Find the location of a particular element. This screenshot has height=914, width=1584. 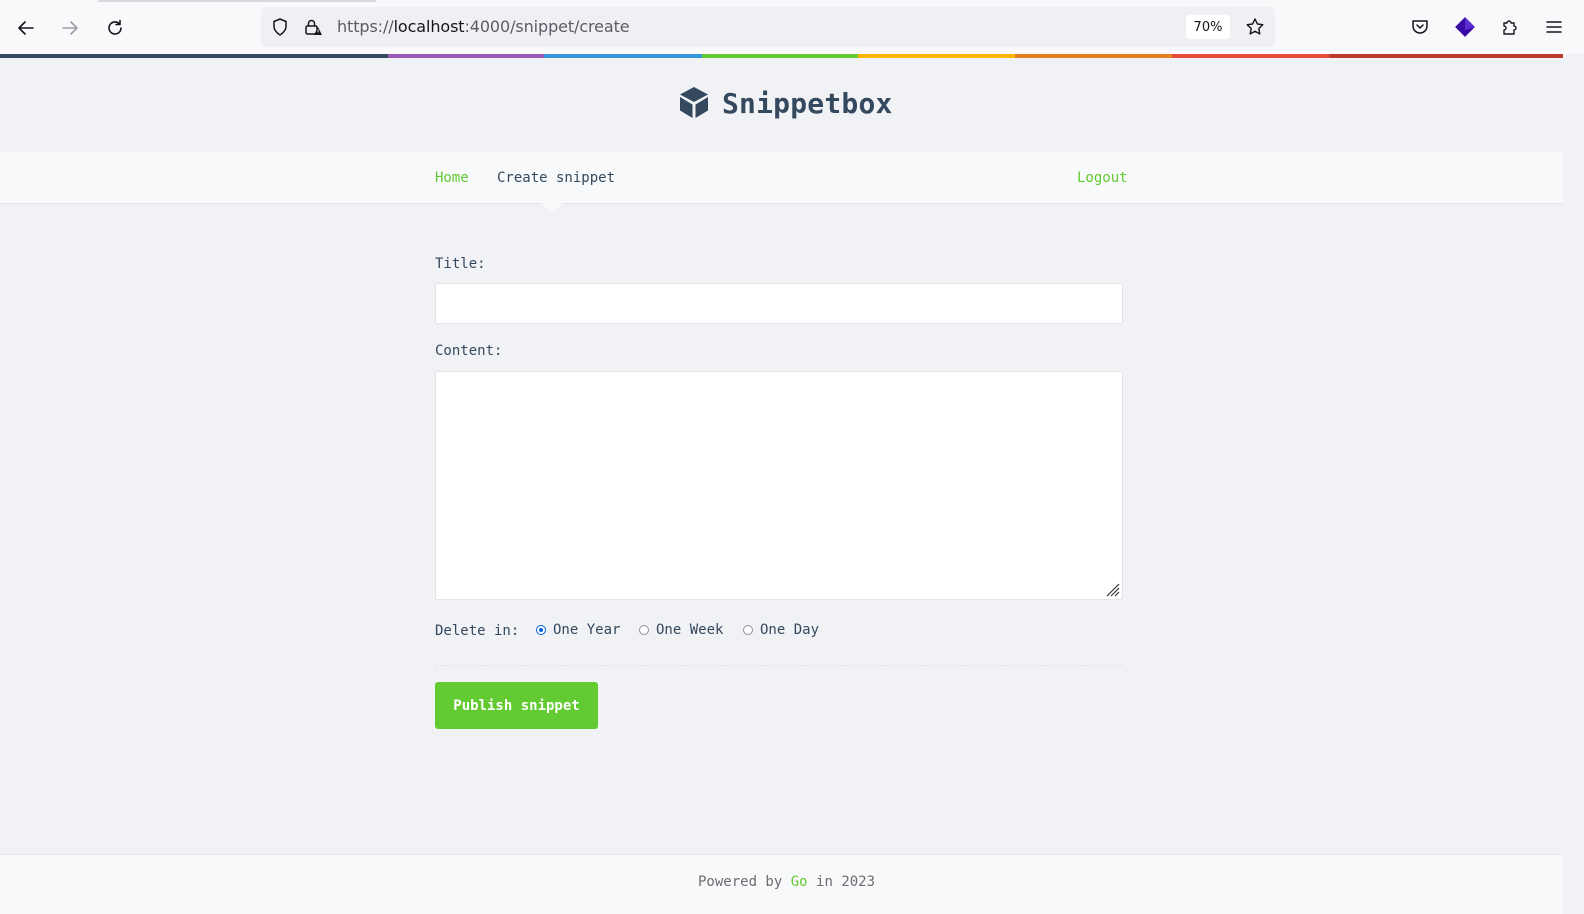

tab-indicator is located at coordinates (237, 1).